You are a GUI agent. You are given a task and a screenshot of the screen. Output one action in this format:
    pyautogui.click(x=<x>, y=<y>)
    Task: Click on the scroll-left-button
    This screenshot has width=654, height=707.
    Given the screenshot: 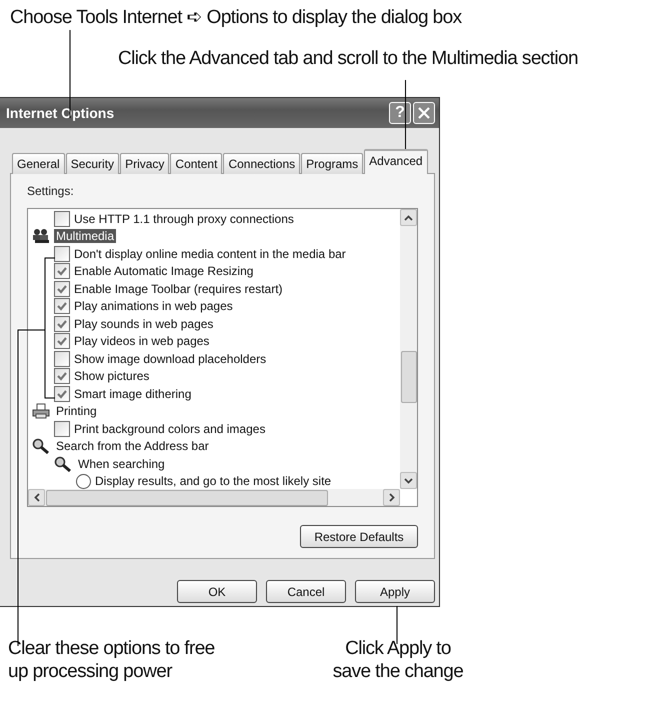 What is the action you would take?
    pyautogui.click(x=36, y=497)
    